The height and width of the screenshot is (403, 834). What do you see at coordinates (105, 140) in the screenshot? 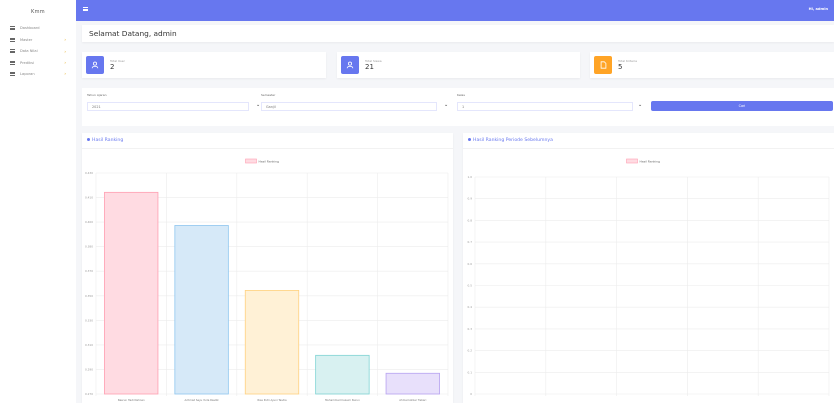
I see `card-title: Hasil Ranking` at bounding box center [105, 140].